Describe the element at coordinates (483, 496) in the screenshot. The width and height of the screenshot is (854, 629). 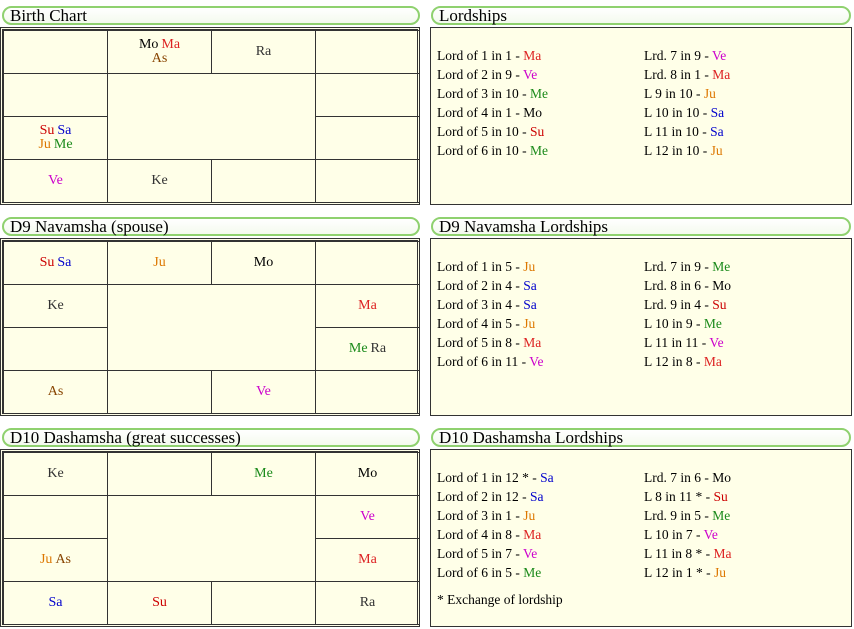
I see `lordship-text: Lord of 2 in 12 -` at that location.